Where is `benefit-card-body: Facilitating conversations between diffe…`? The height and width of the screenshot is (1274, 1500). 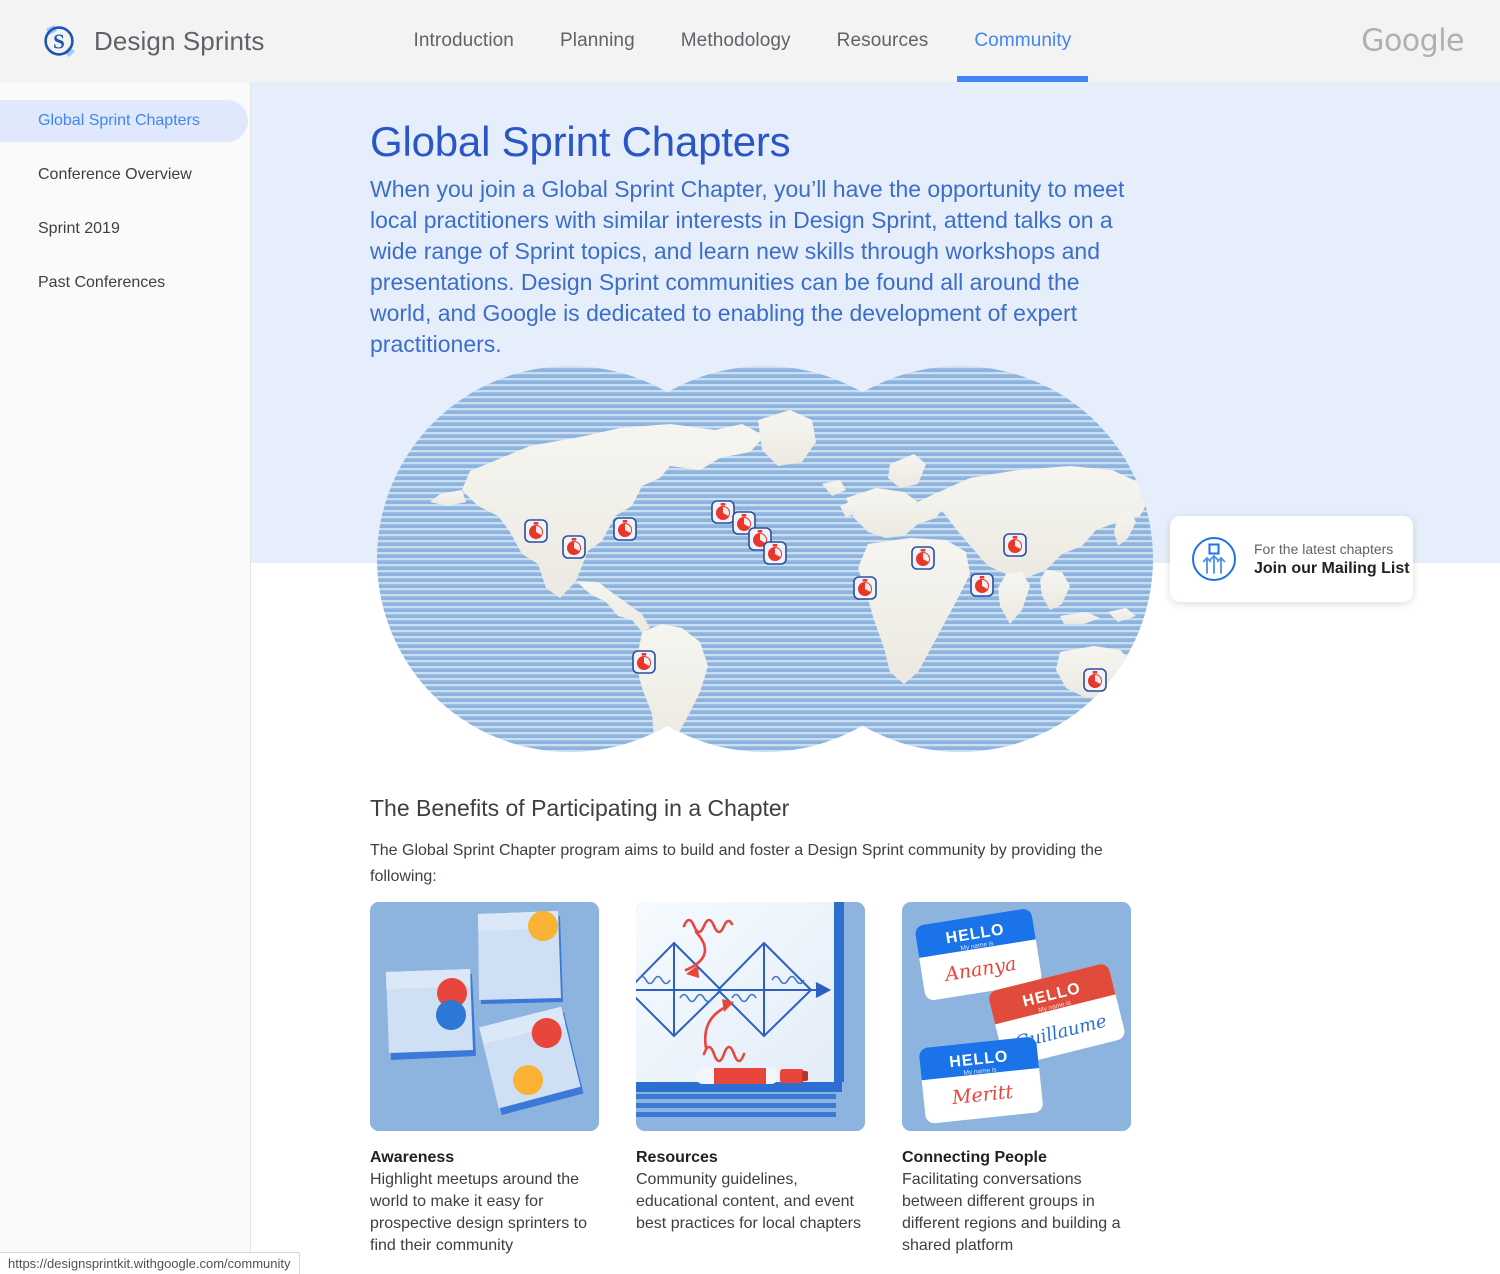 benefit-card-body: Facilitating conversations between diffe… is located at coordinates (1011, 1212).